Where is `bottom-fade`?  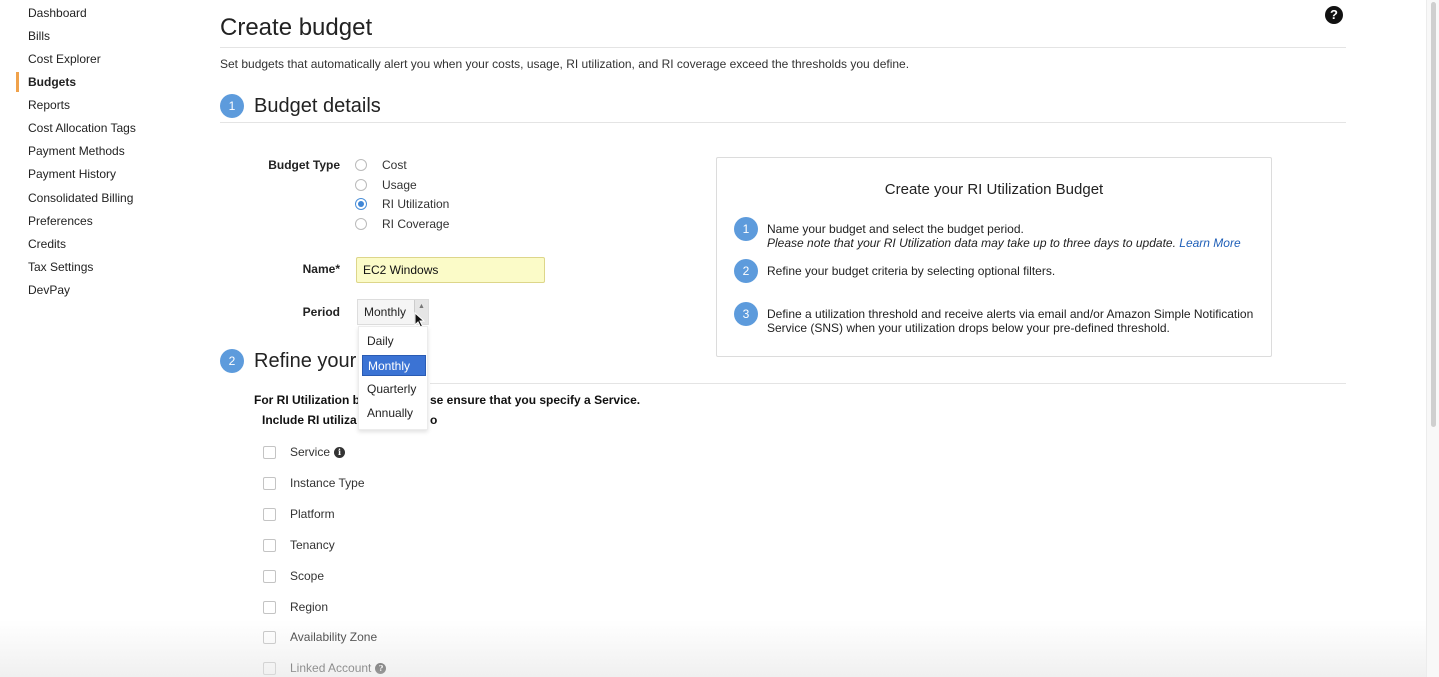
bottom-fade is located at coordinates (713, 648).